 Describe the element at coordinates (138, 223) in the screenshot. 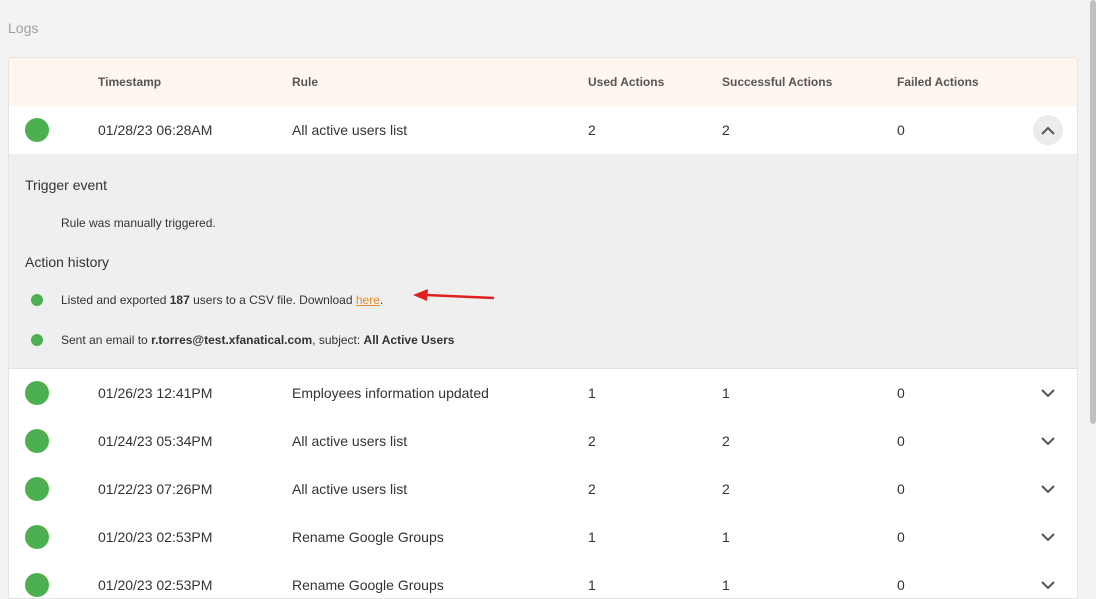

I see `trigger-event-text: Rule was manually triggered.` at that location.